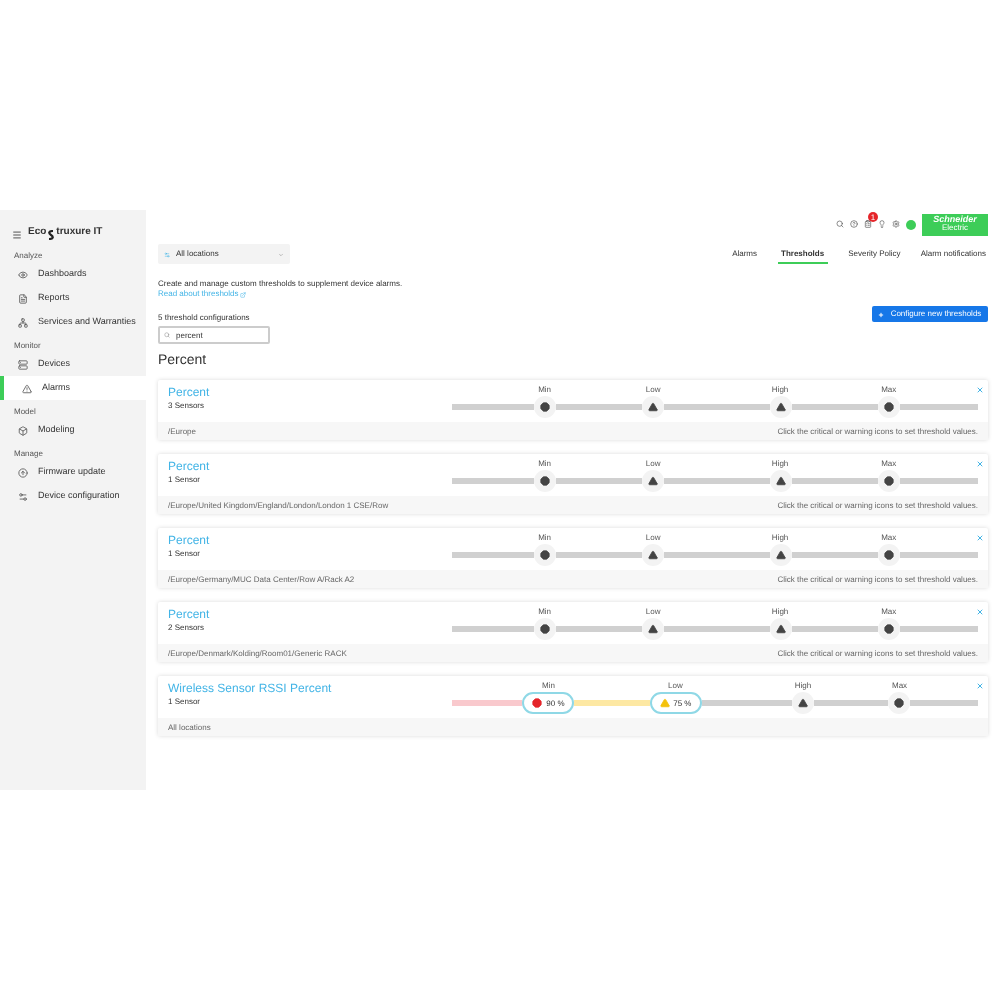  Describe the element at coordinates (51, 234) in the screenshot. I see `logo-icon` at that location.